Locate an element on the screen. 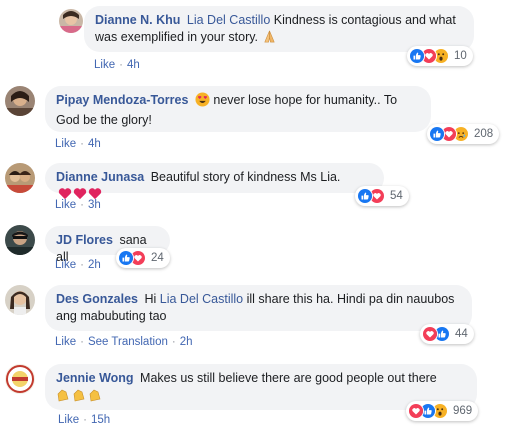 This screenshot has height=447, width=505. comment-actions: Like · 3h is located at coordinates (78, 205).